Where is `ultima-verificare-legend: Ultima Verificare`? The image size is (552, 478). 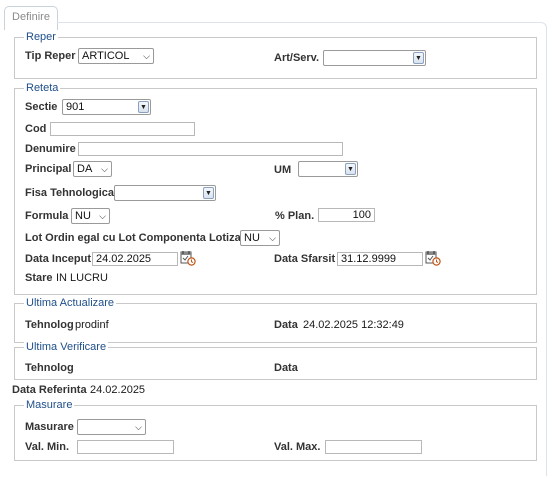 ultima-verificare-legend: Ultima Verificare is located at coordinates (66, 347).